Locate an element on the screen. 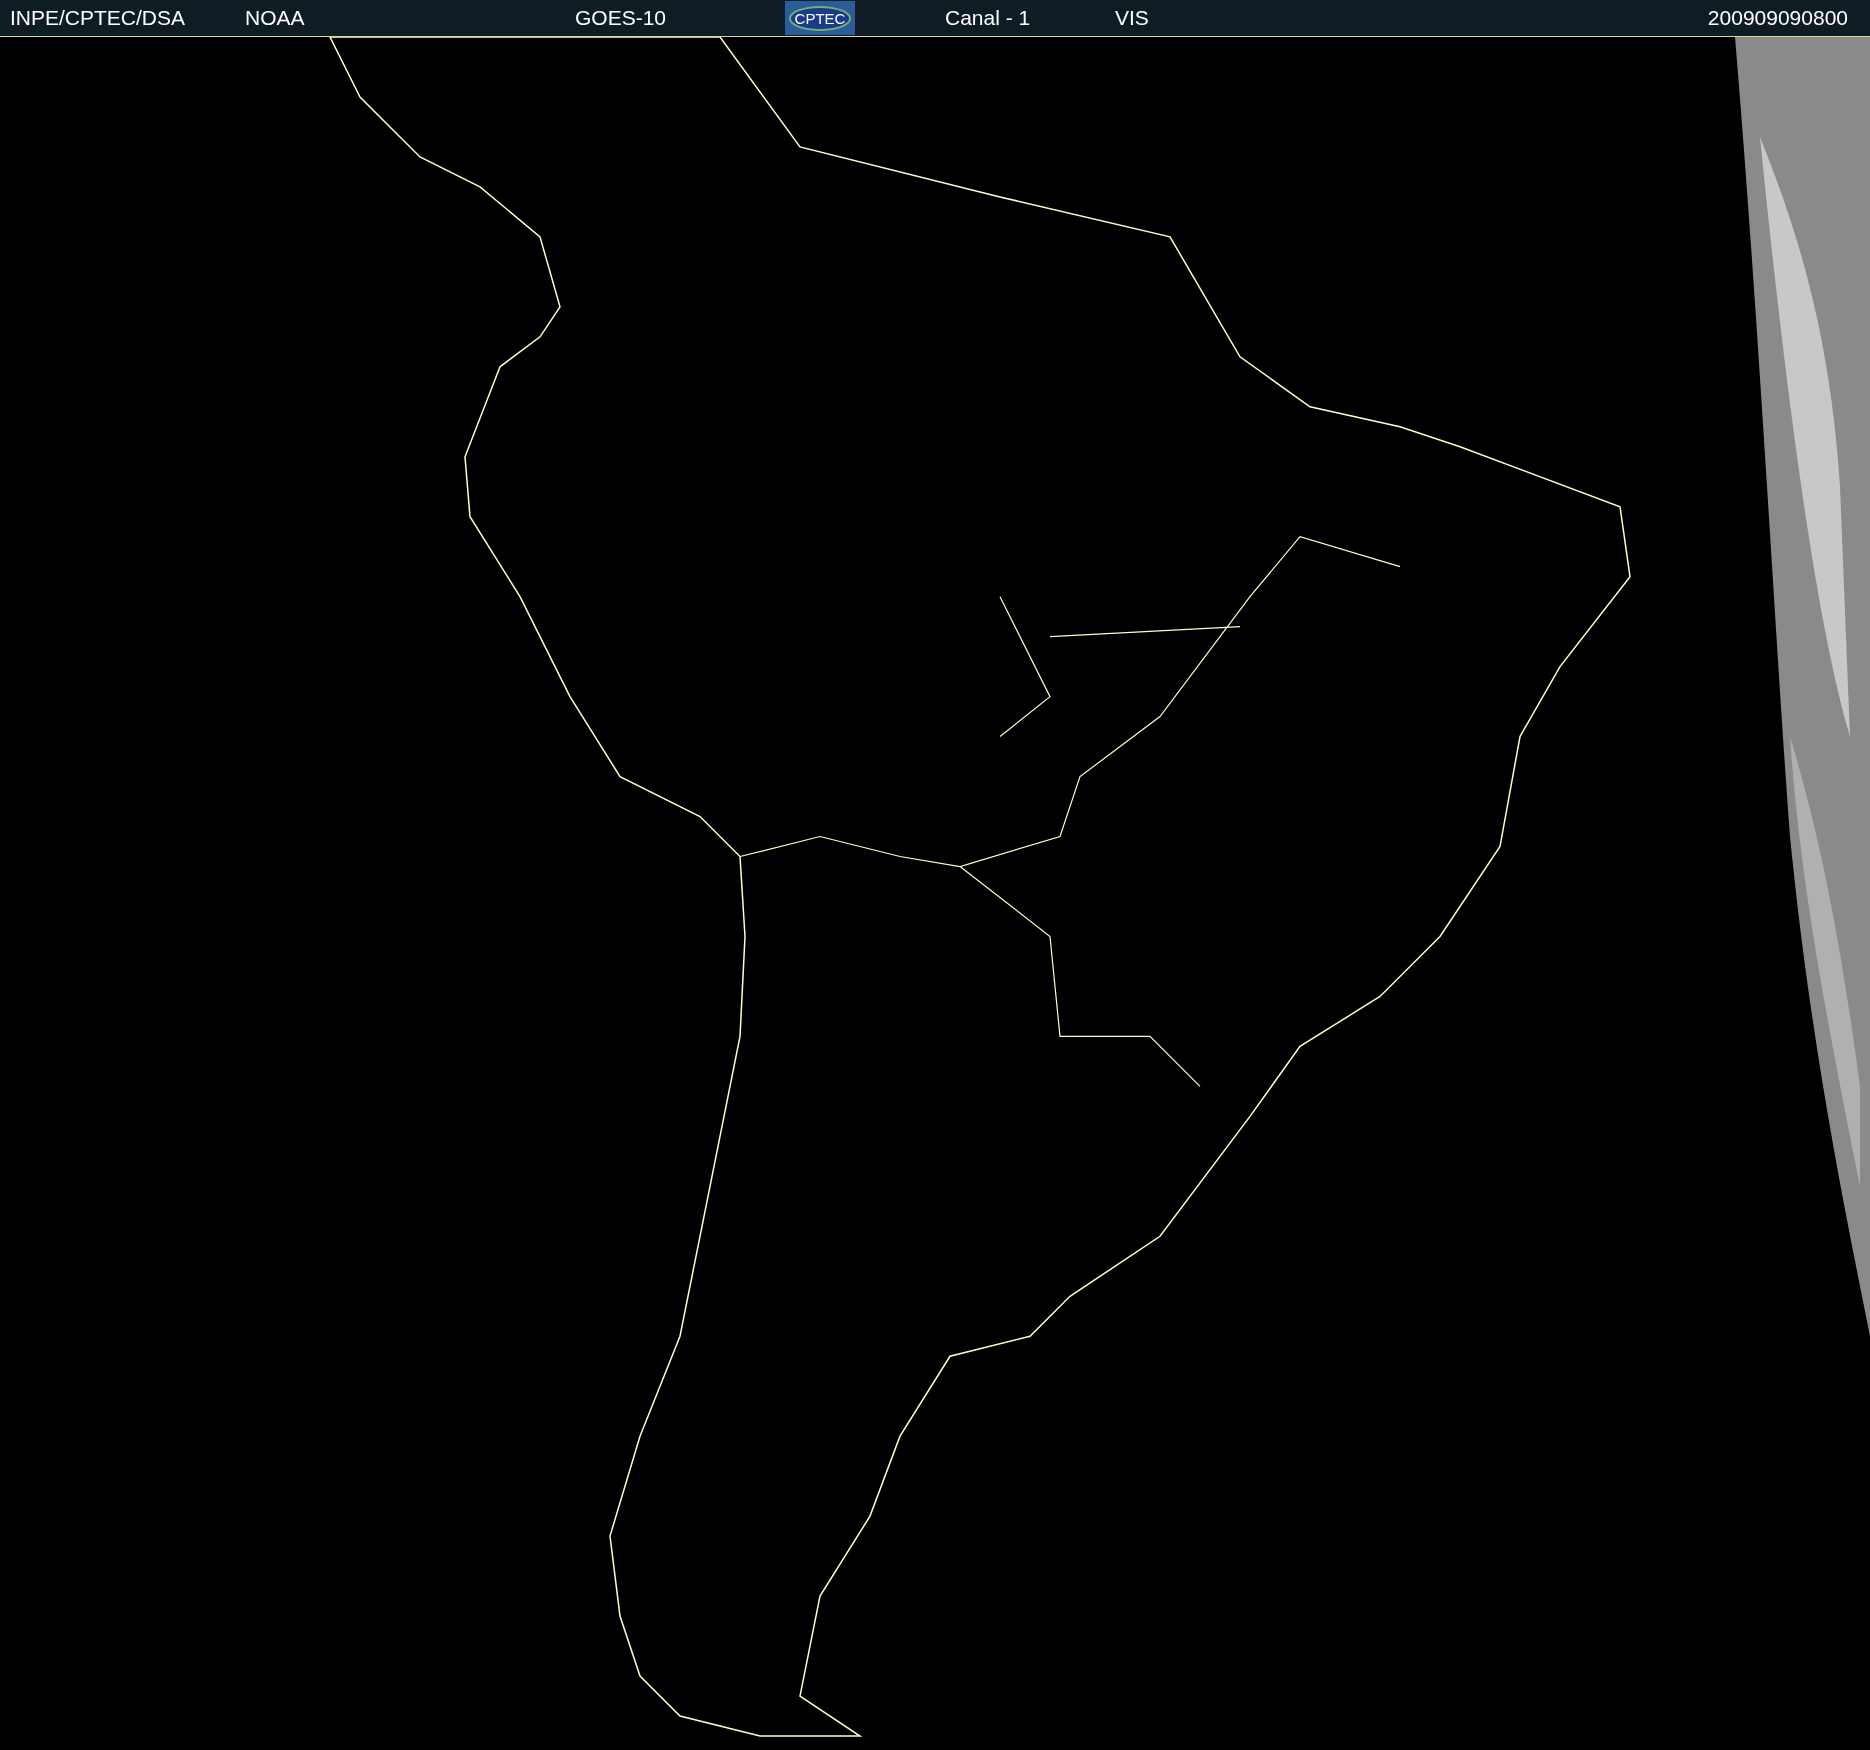 The height and width of the screenshot is (1750, 1870). logo: CPTEC is located at coordinates (820, 18).